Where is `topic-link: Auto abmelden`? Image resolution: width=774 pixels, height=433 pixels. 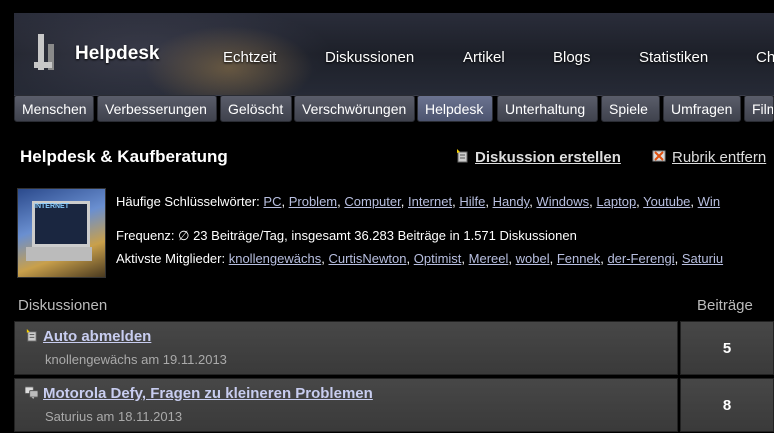
topic-link: Auto abmelden is located at coordinates (97, 336).